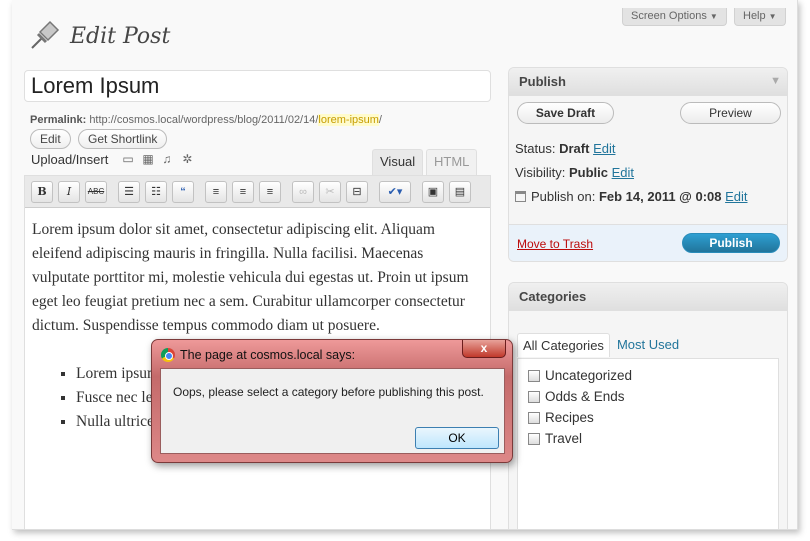  I want to click on preview-button: Preview, so click(730, 113).